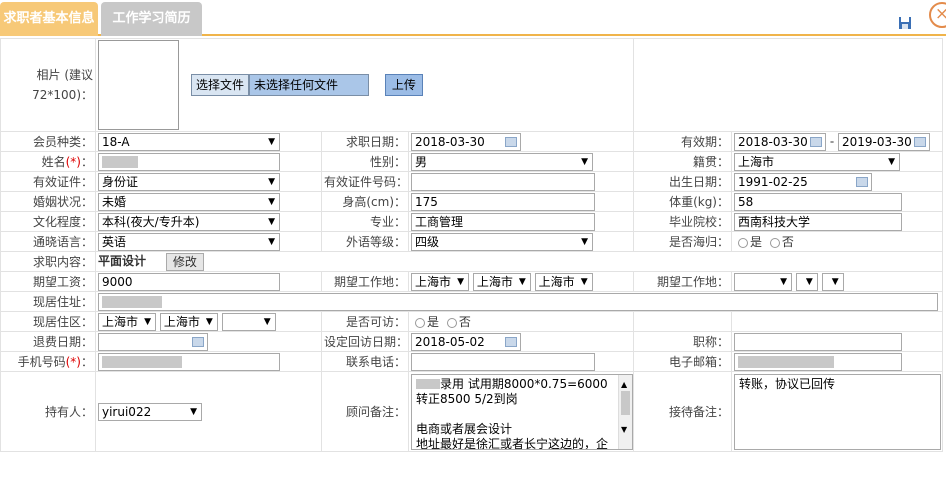 Image resolution: width=946 pixels, height=477 pixels. I want to click on area-select-3: ▼, so click(248, 321).